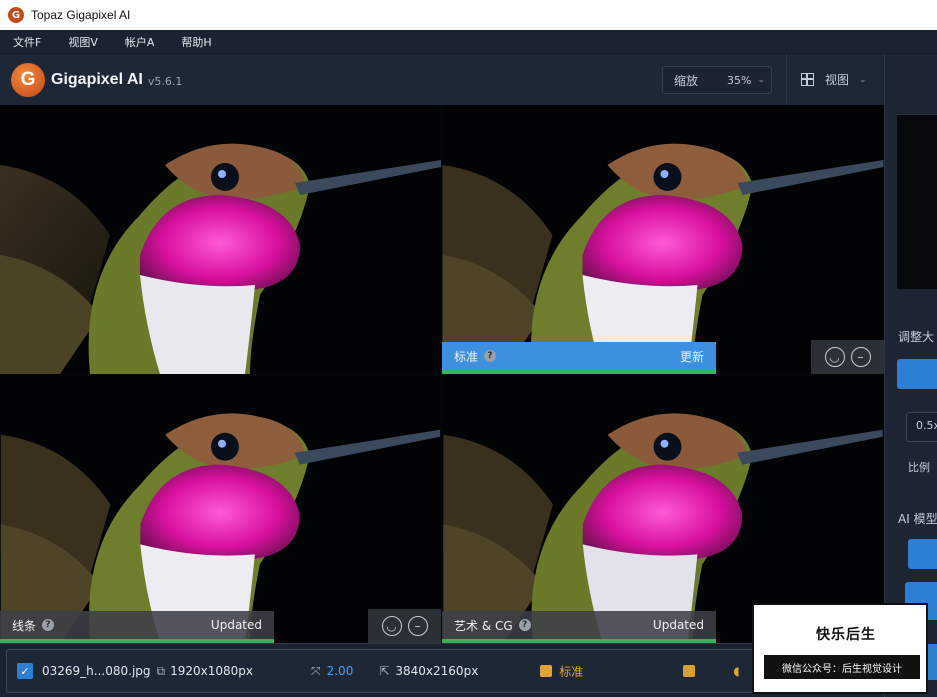 This screenshot has height=697, width=937. I want to click on scale-icon: ⤧, so click(316, 670).